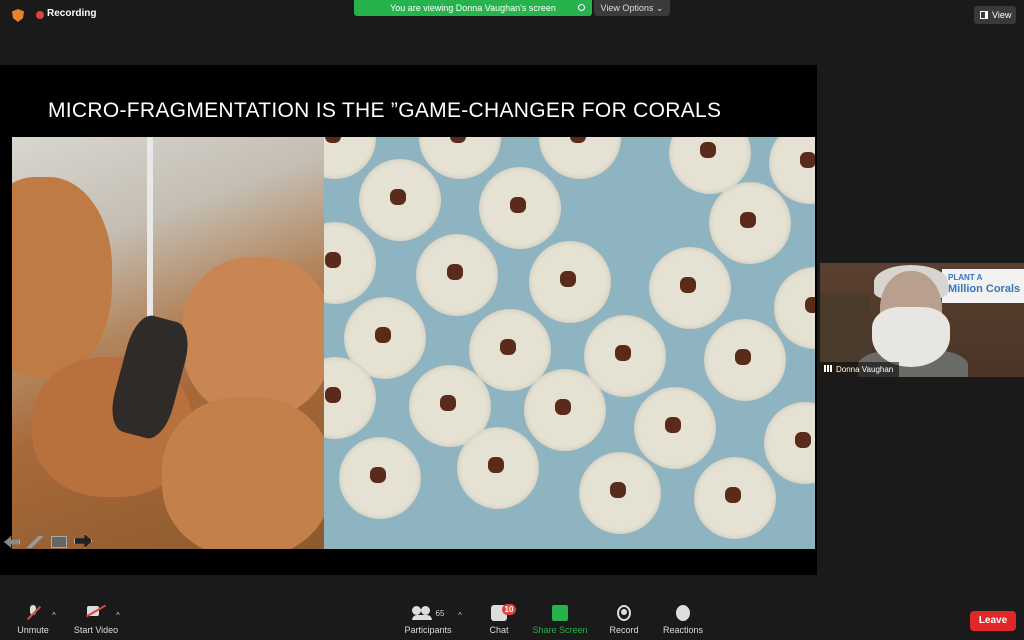 The width and height of the screenshot is (1024, 640). I want to click on video-options-caret: ^, so click(118, 615).